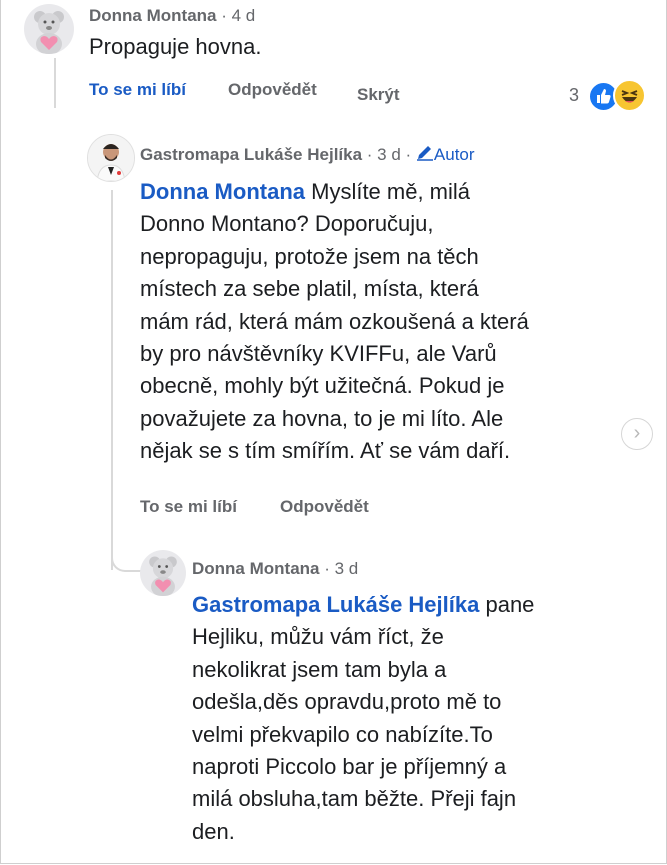 Image resolution: width=667 pixels, height=865 pixels. I want to click on comment-text: Propaguje hovna., so click(175, 46).